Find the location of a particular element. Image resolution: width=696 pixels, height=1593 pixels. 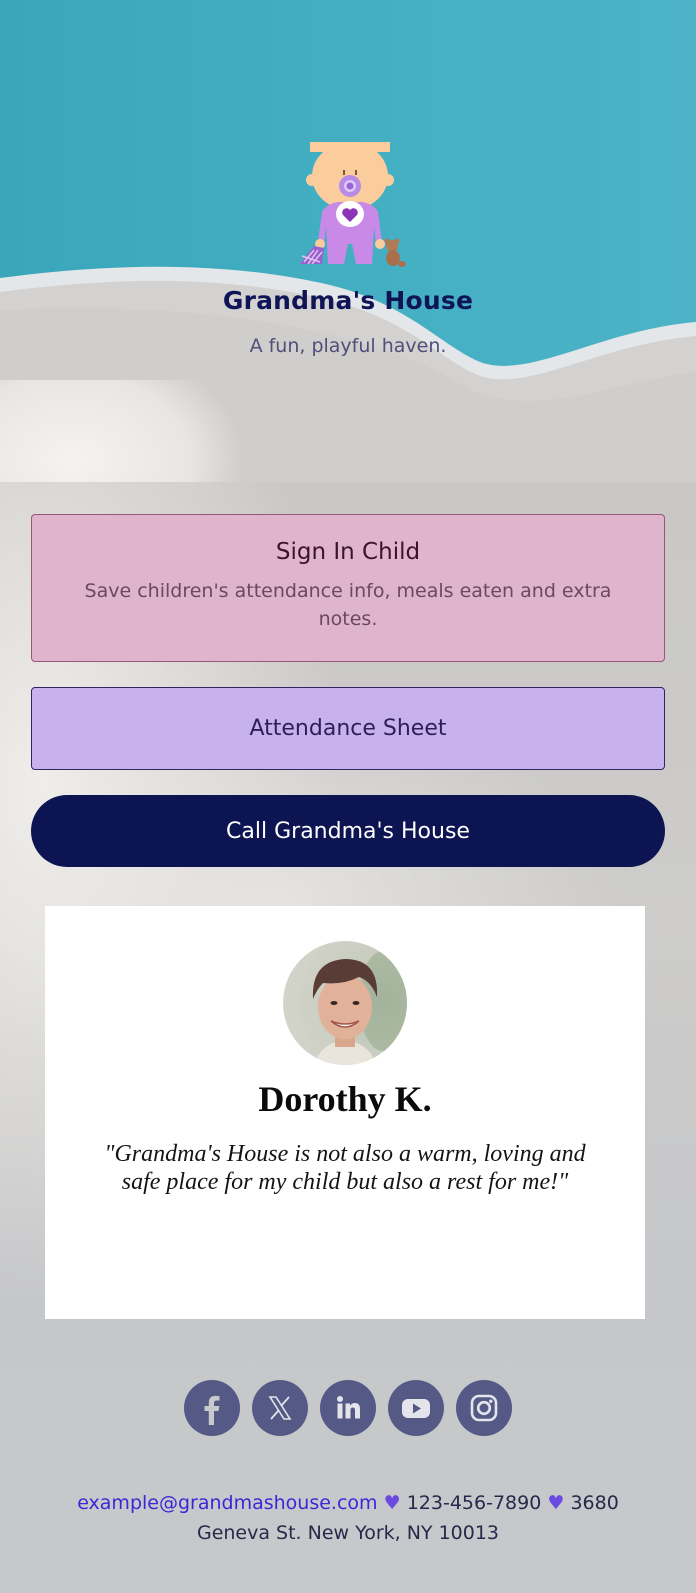

x-link is located at coordinates (280, 1408).